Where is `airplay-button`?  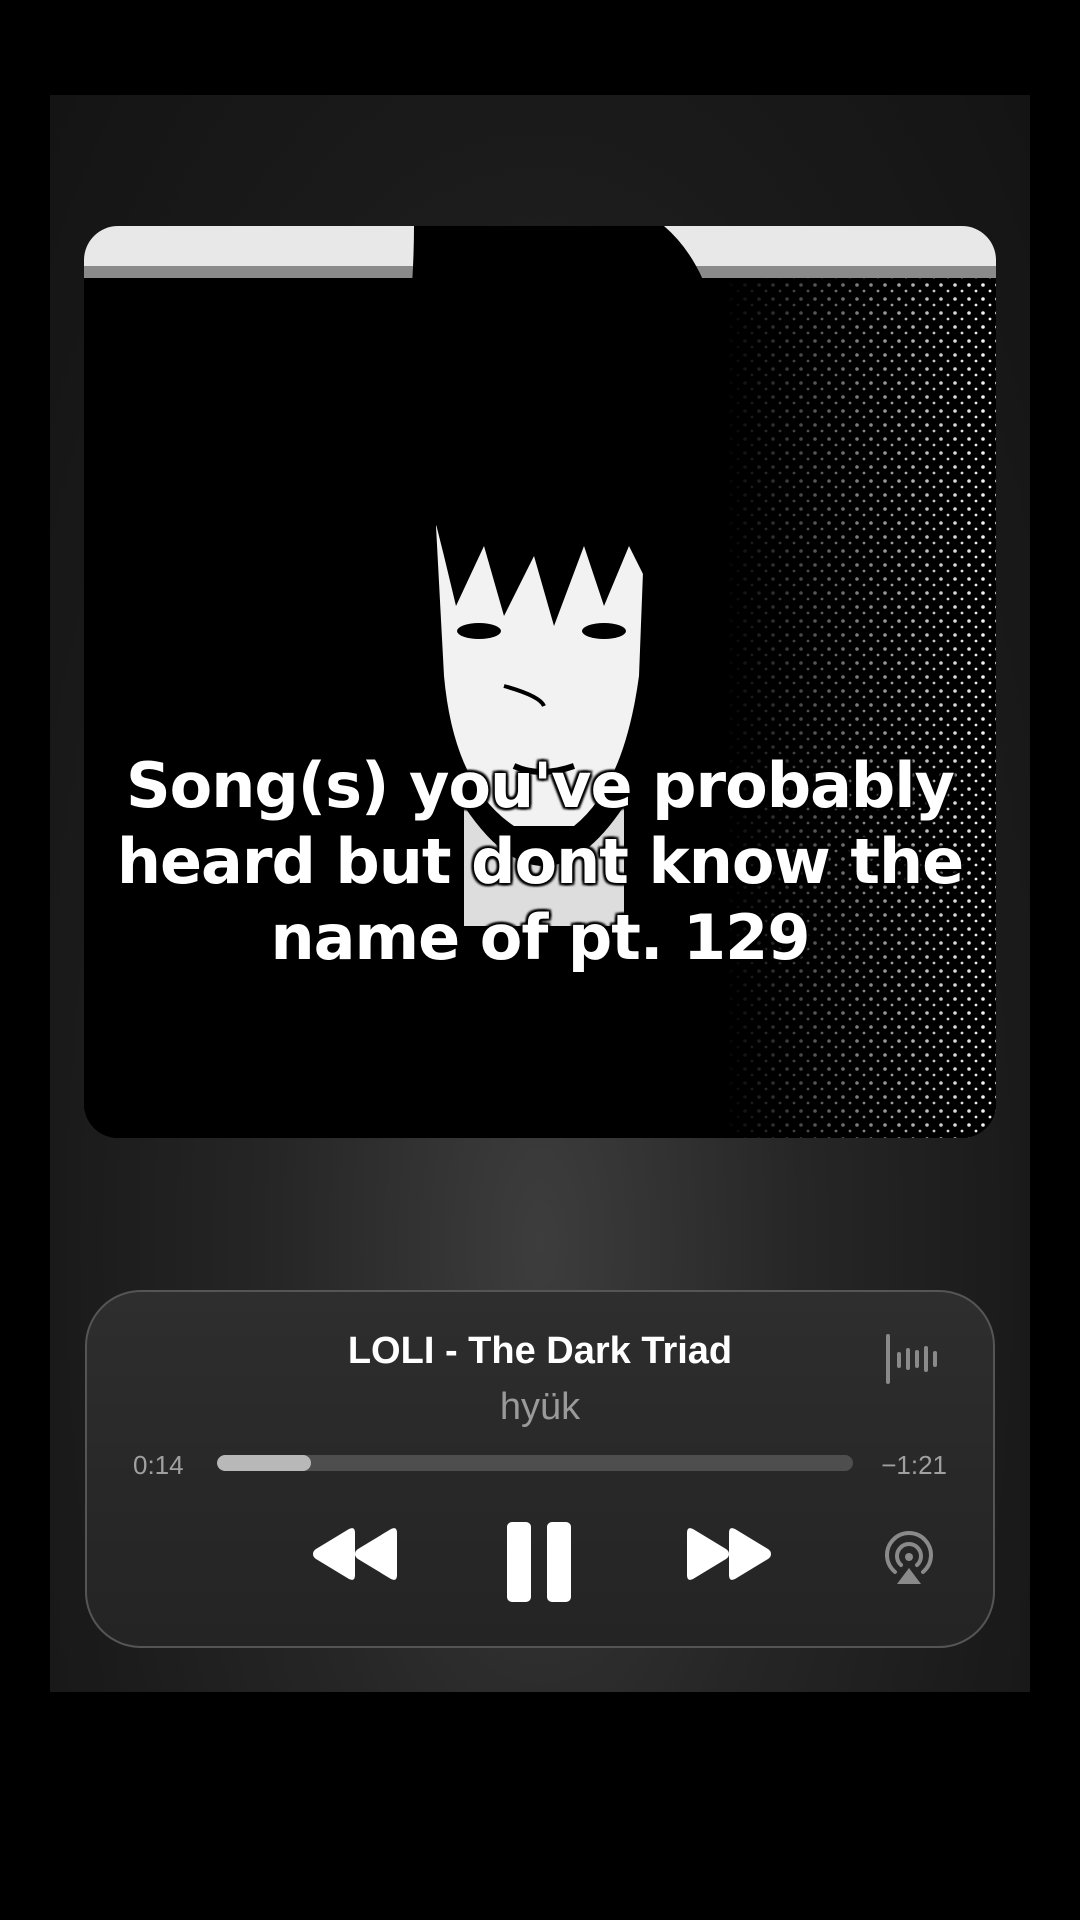 airplay-button is located at coordinates (909, 1558).